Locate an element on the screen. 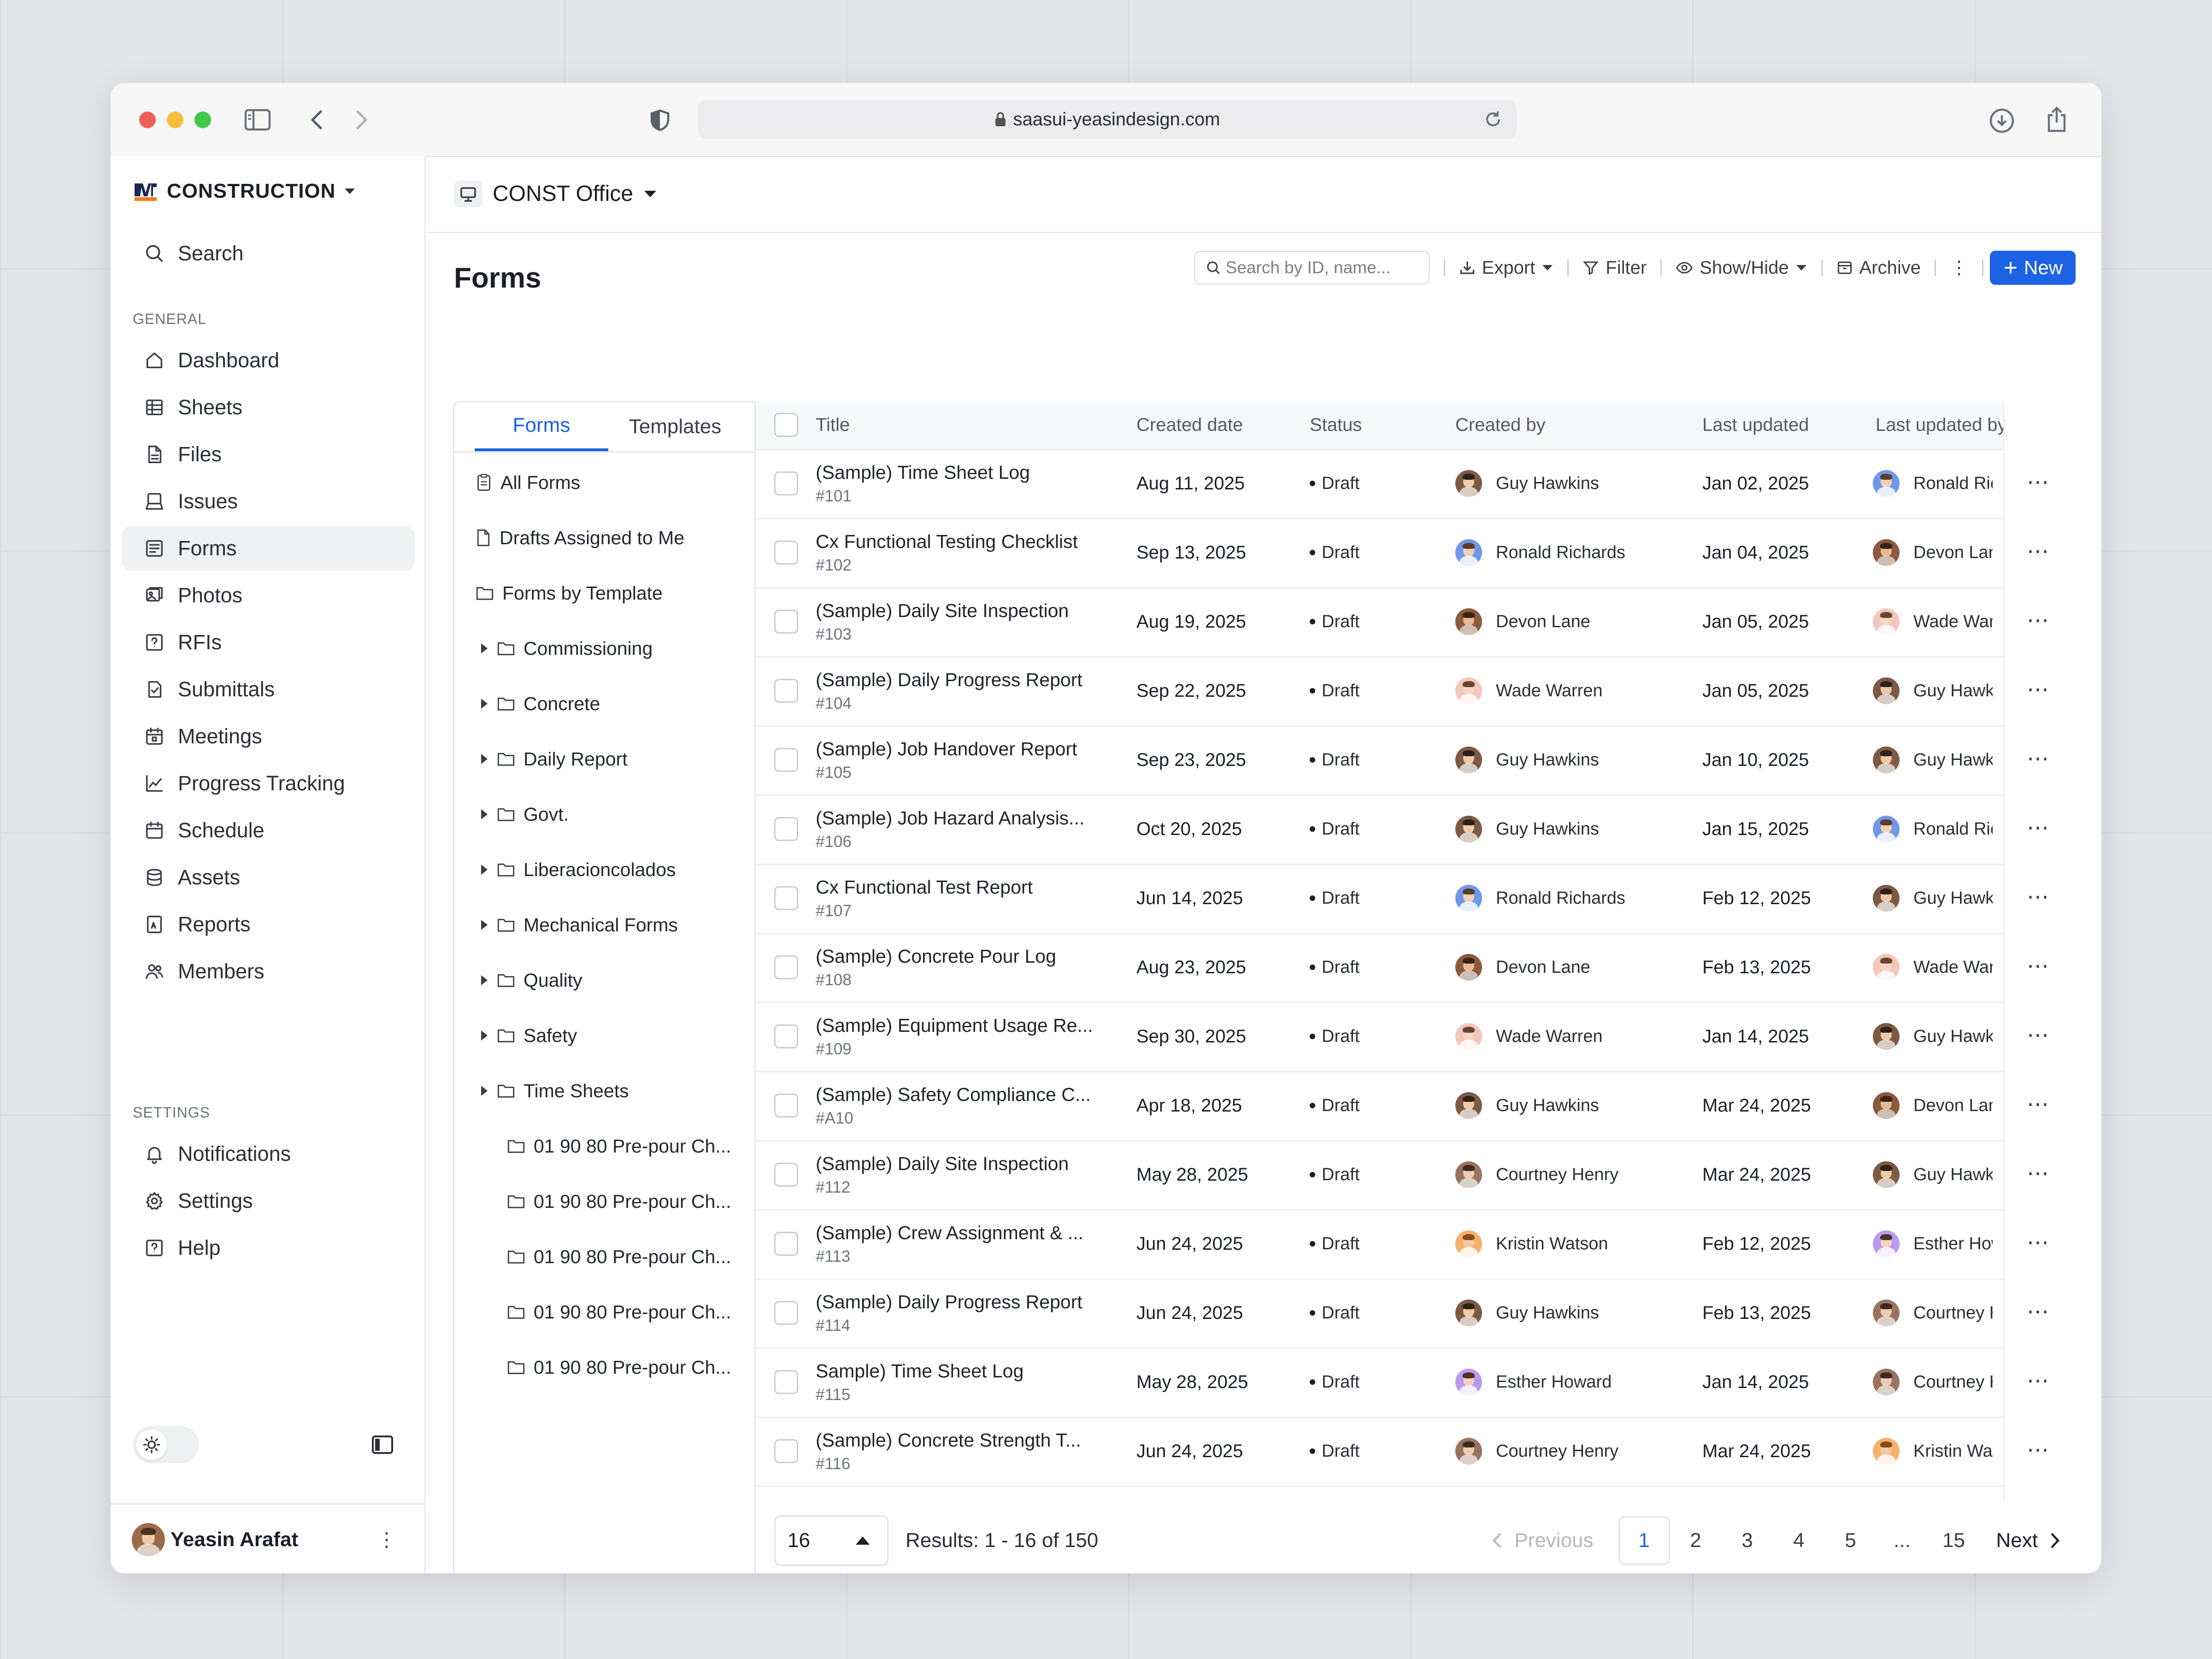 The width and height of the screenshot is (2212, 1659). form-title-cell: (Sample) Concrete Pour Log #108 is located at coordinates (968, 967).